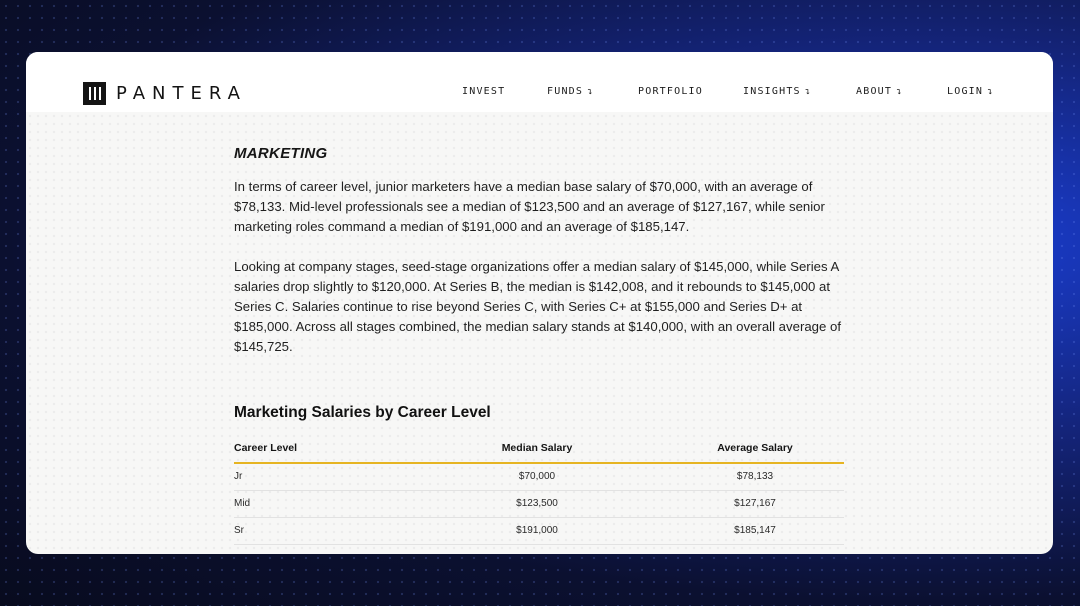  I want to click on table-row: Jr $70,000 $78,133, so click(539, 477).